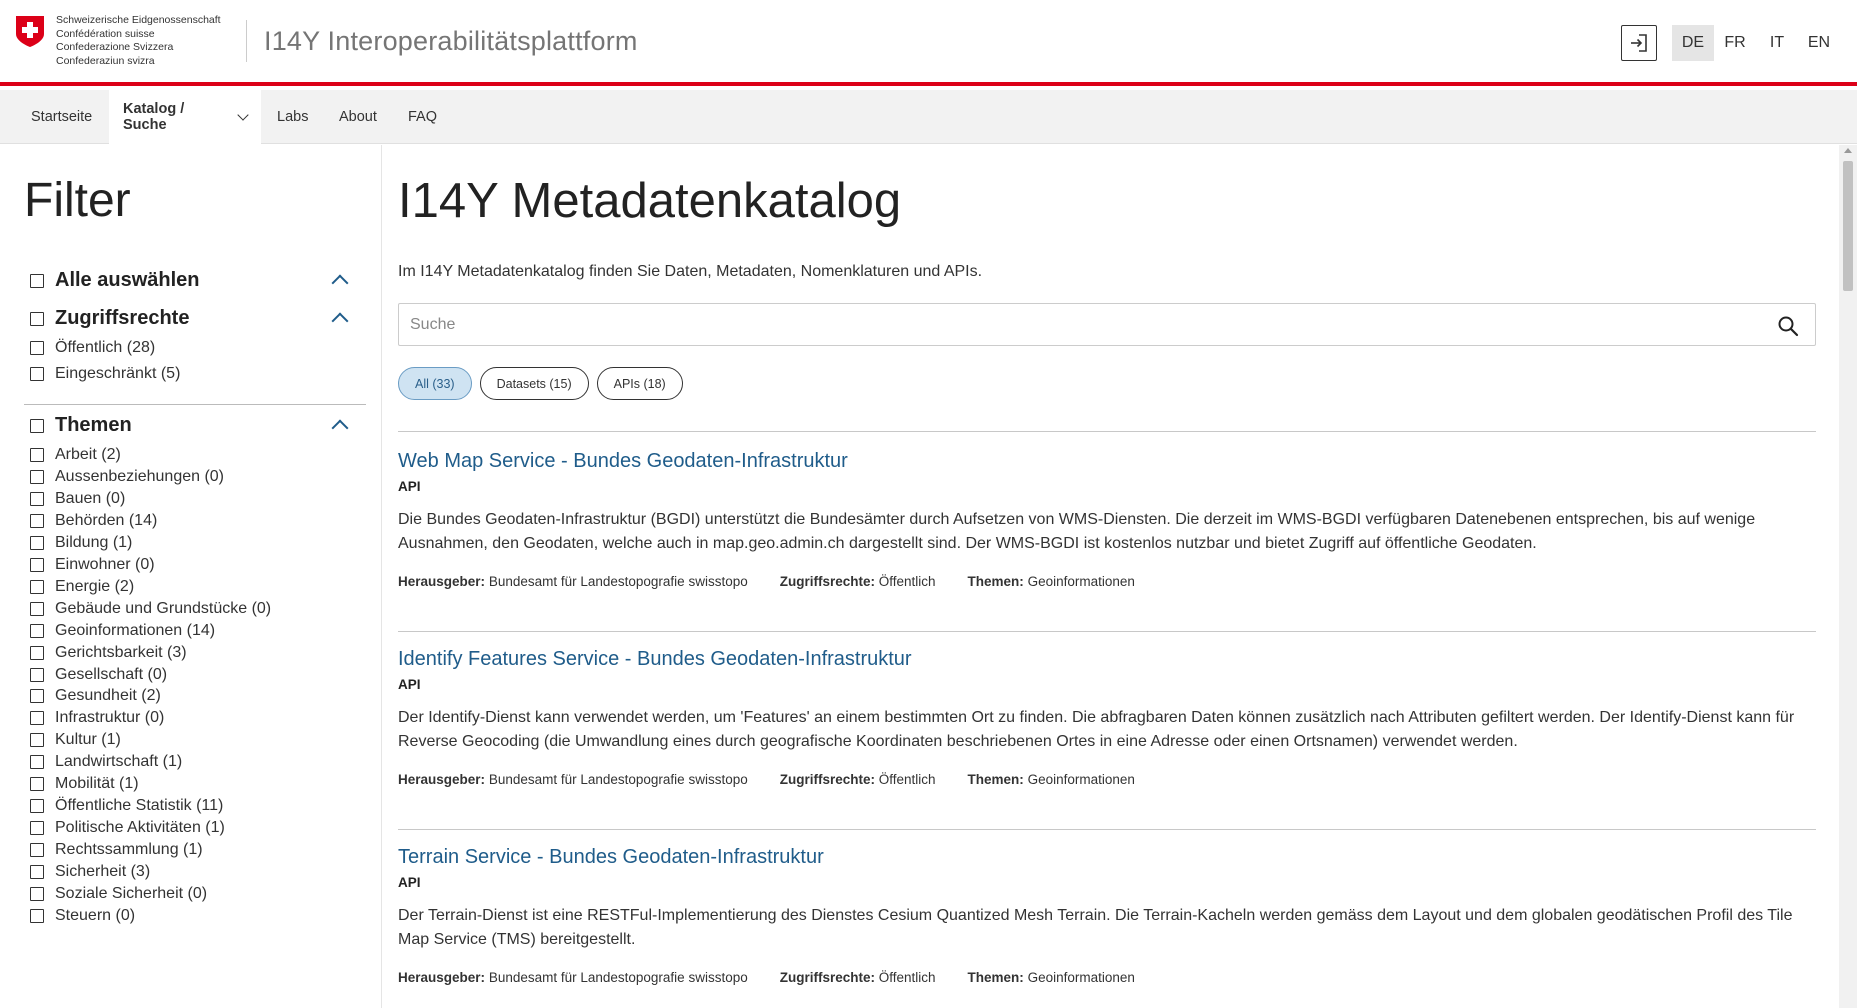 This screenshot has width=1857, height=1008. I want to click on filter-option: Sicherheit (3), so click(90, 872).